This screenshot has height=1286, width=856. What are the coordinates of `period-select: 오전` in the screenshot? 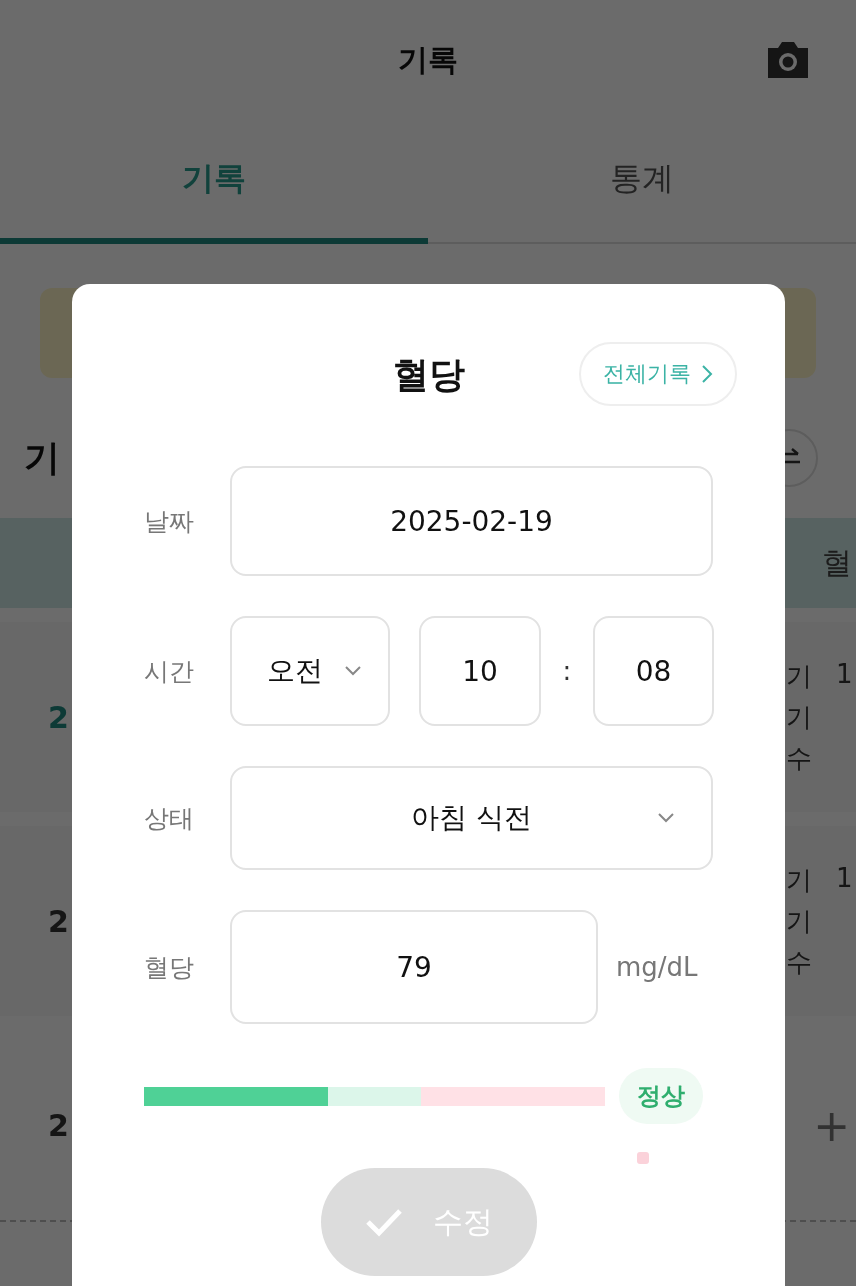 It's located at (310, 671).